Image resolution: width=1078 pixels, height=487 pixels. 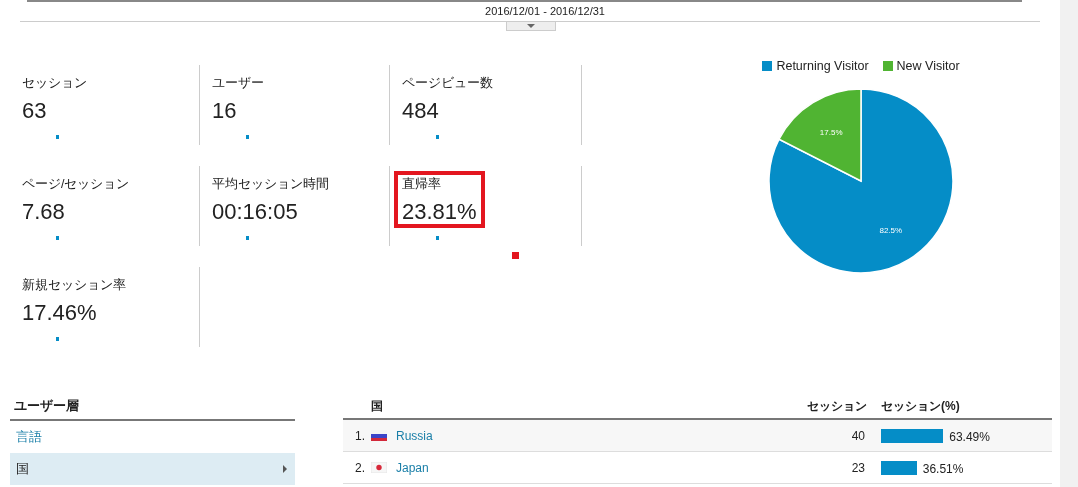 What do you see at coordinates (920, 406) in the screenshot?
I see `column-header: セッション(%)` at bounding box center [920, 406].